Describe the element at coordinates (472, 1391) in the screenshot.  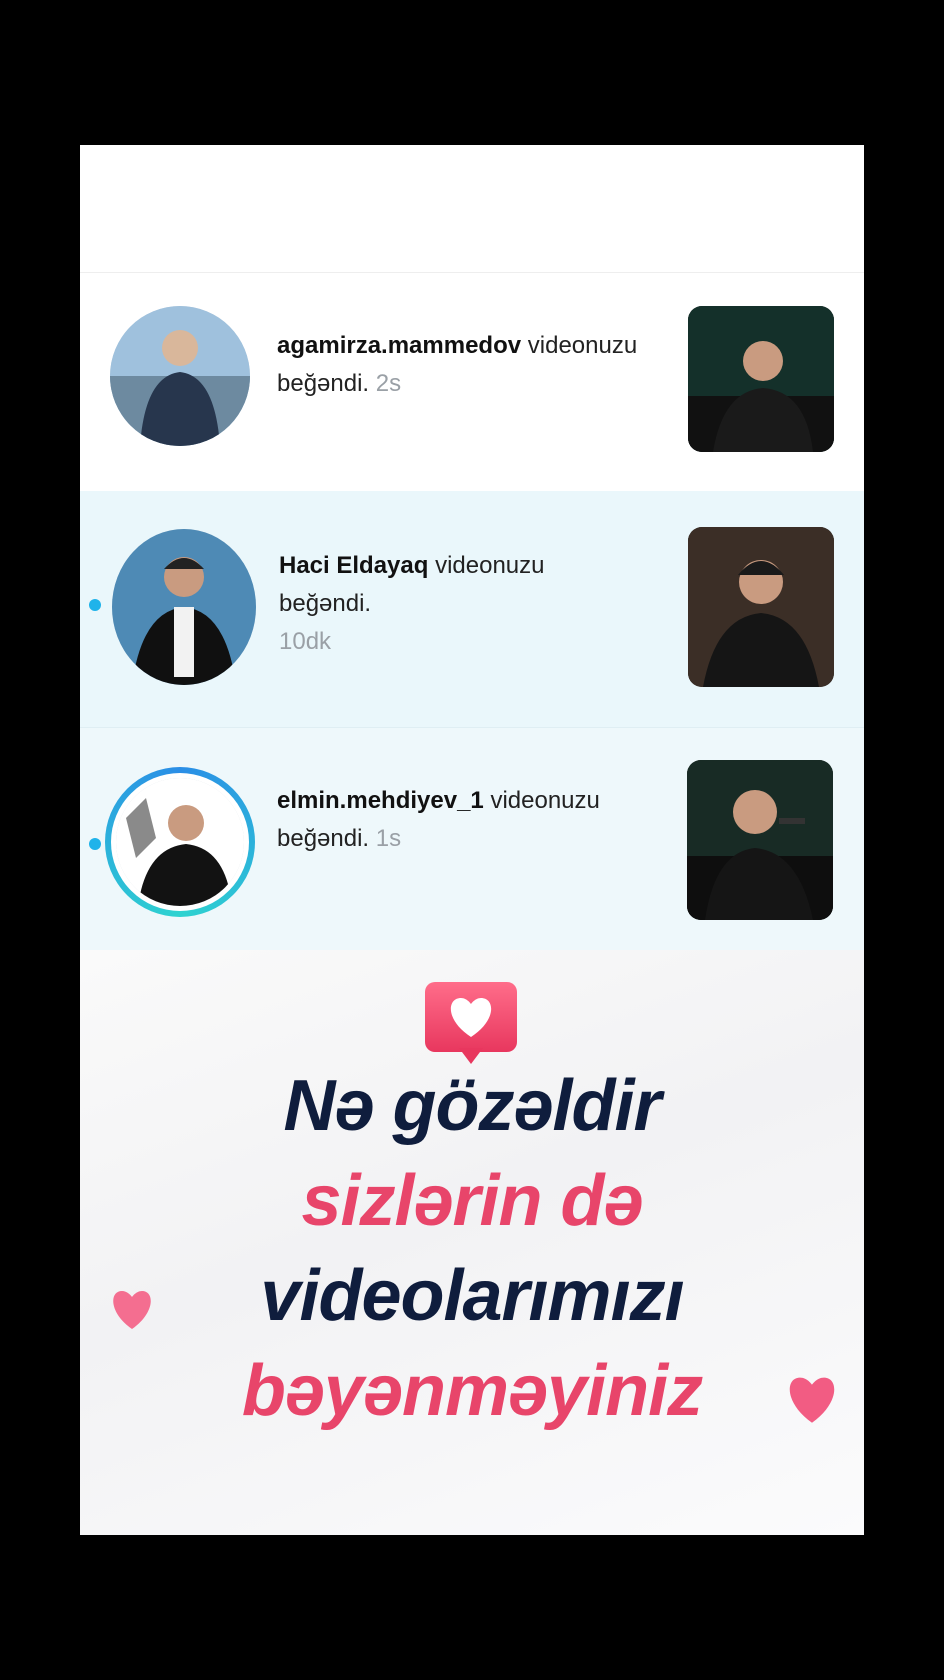
I see `promo-line-4: bəyənməyiniz` at that location.